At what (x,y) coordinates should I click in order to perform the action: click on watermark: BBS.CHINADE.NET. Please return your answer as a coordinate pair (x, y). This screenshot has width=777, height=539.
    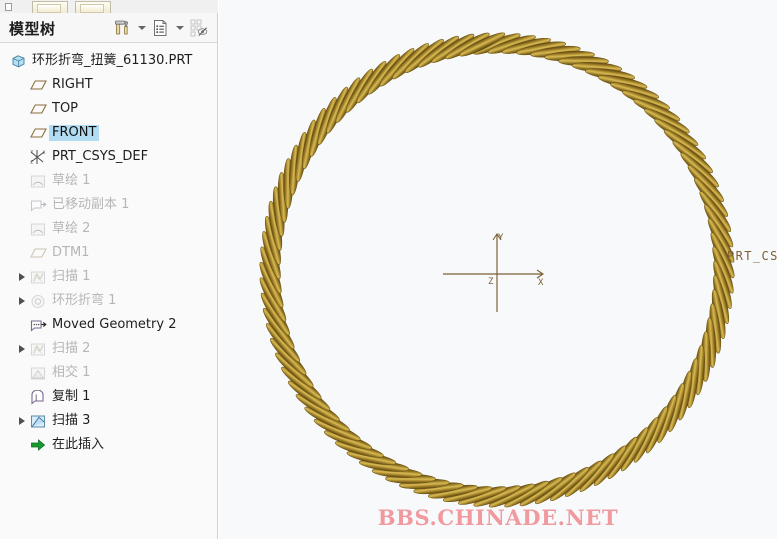
    Looking at the image, I should click on (498, 517).